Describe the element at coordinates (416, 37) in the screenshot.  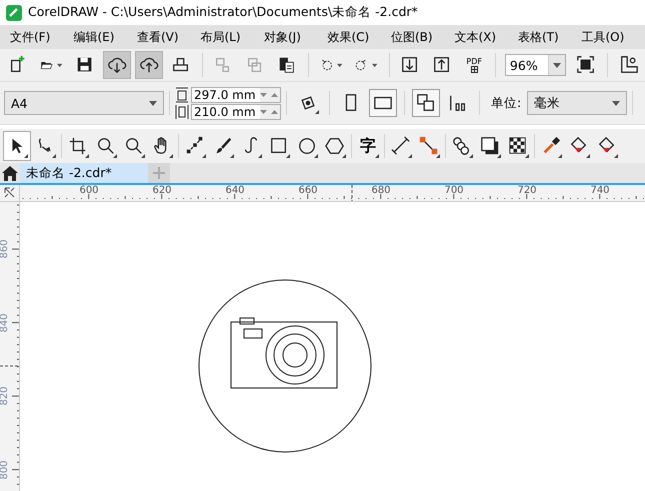
I see `menu-item: 位图(B)` at that location.